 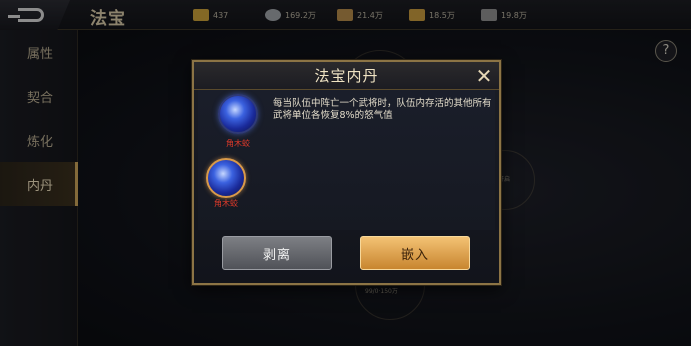 I want to click on dialog-title: 法宝内丹, so click(x=346, y=76).